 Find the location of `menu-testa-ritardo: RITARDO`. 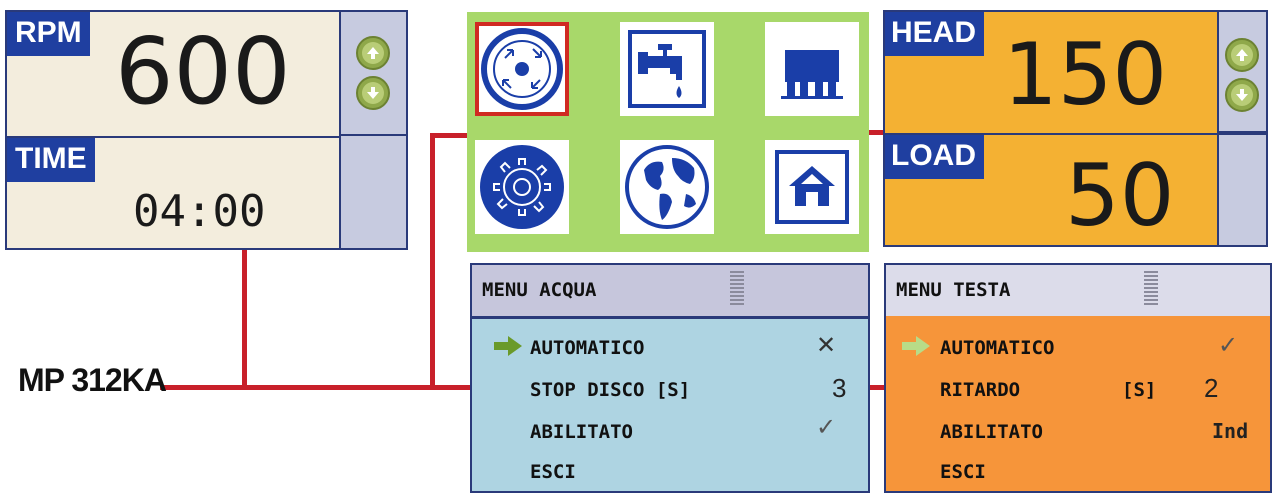

menu-testa-ritardo: RITARDO is located at coordinates (980, 390).